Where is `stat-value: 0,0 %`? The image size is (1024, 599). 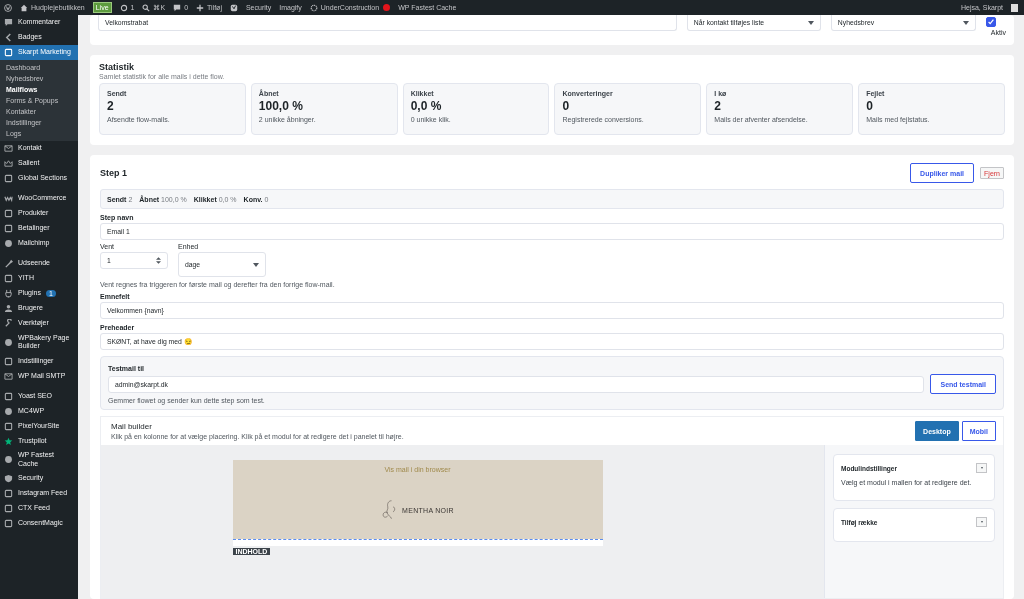
stat-value: 0,0 % is located at coordinates (426, 106).